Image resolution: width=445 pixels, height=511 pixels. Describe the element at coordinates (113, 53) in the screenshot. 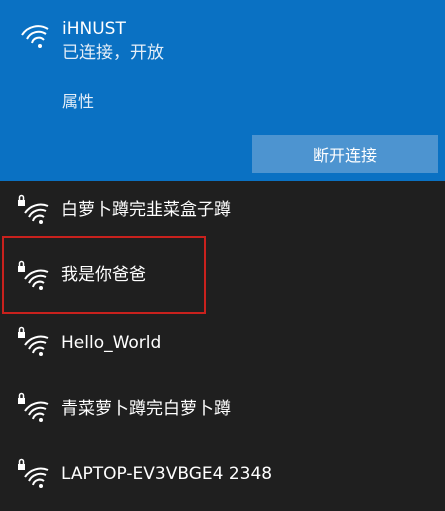

I see `connection-status: 已连接，开放` at that location.